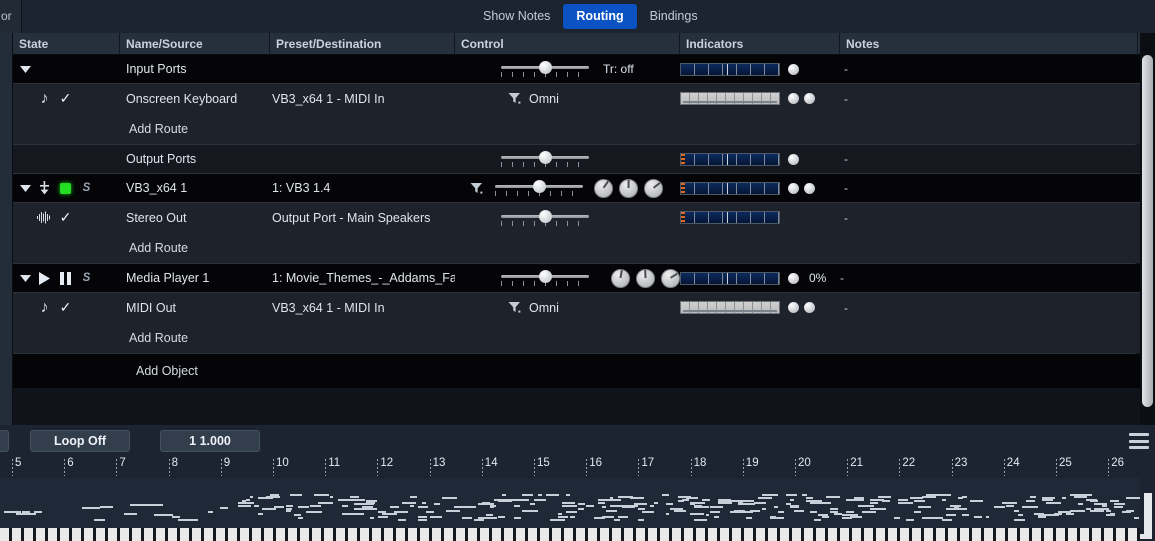  I want to click on table-row: Output Ports -, so click(576, 159).